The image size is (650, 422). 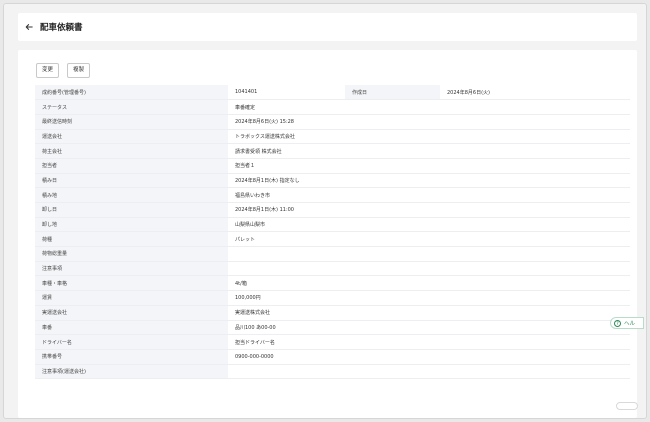 I want to click on table-row: 車番 品川100 あ00-00, so click(x=332, y=328).